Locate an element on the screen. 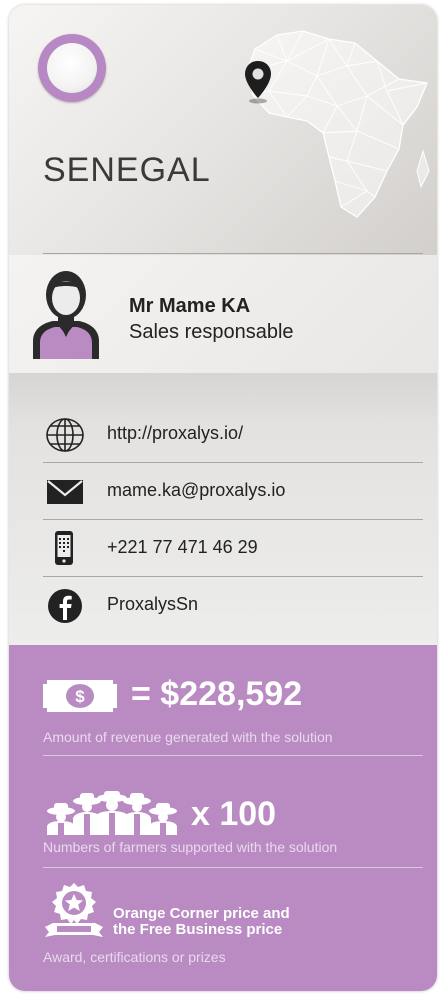 The height and width of the screenshot is (996, 445). money-icon: $ is located at coordinates (80, 696).